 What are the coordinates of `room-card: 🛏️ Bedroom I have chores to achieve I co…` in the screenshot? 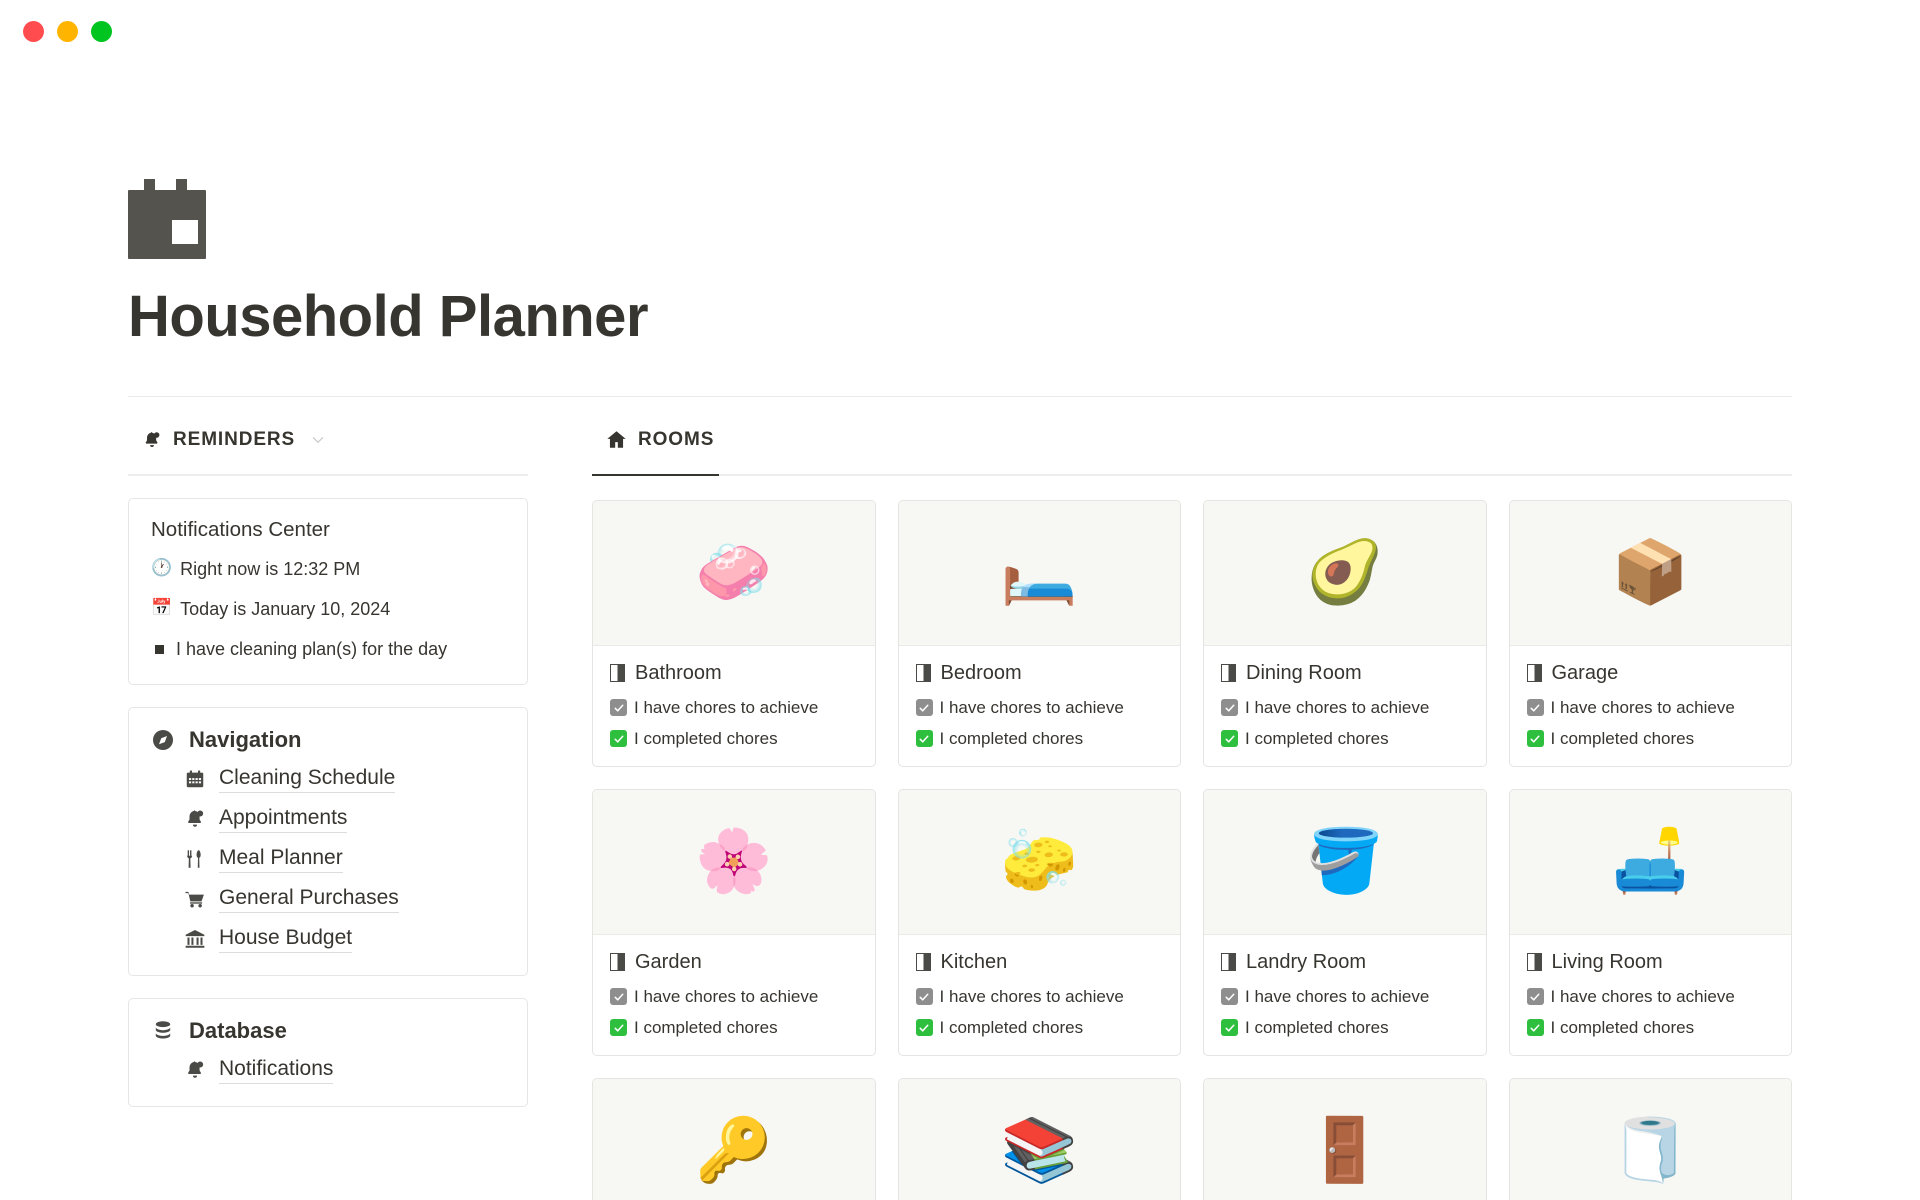 It's located at (1039, 633).